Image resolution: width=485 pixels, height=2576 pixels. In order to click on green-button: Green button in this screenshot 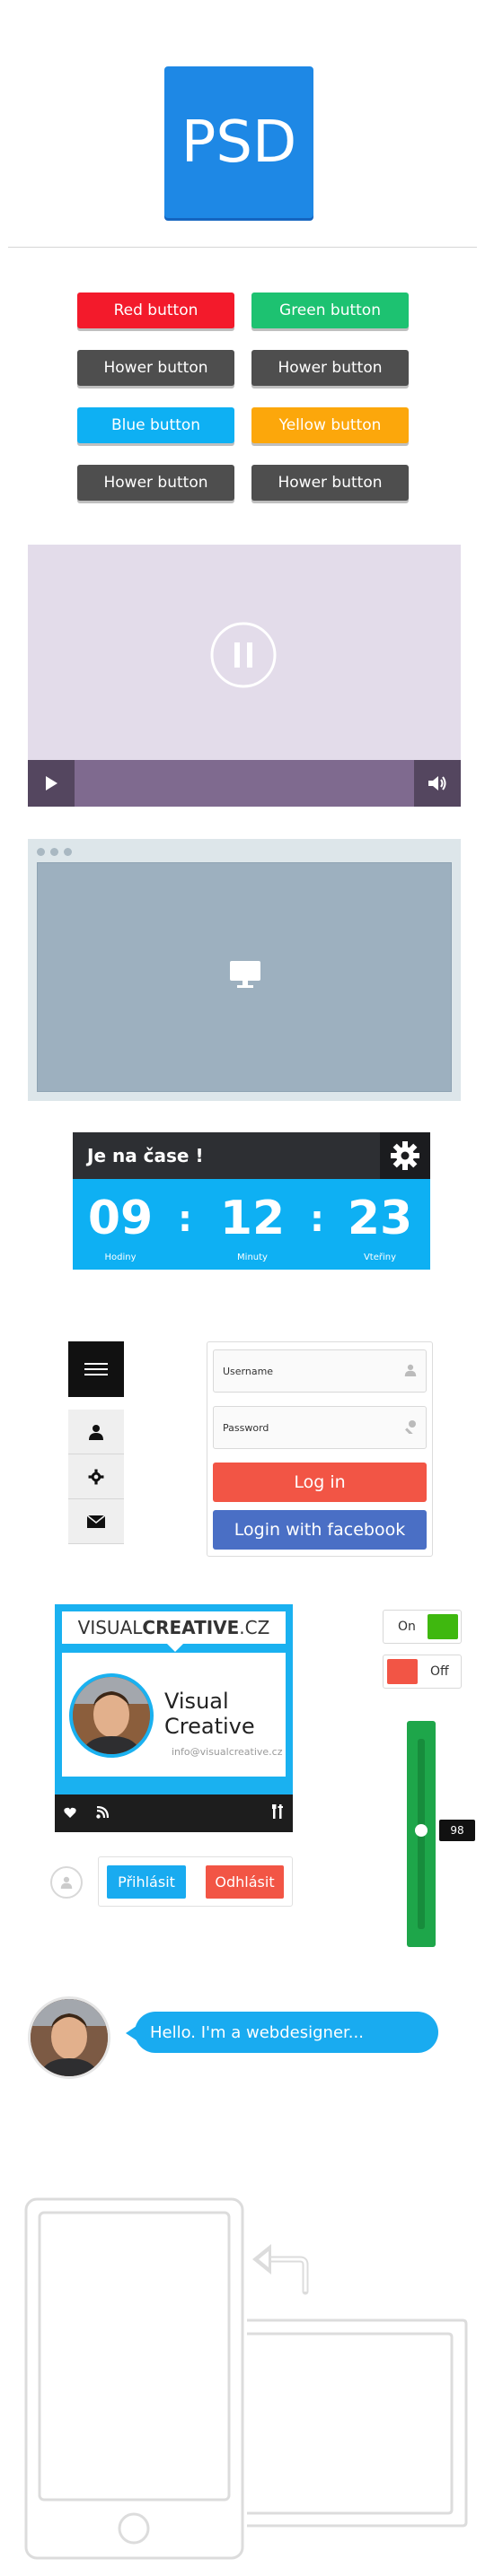, I will do `click(330, 310)`.